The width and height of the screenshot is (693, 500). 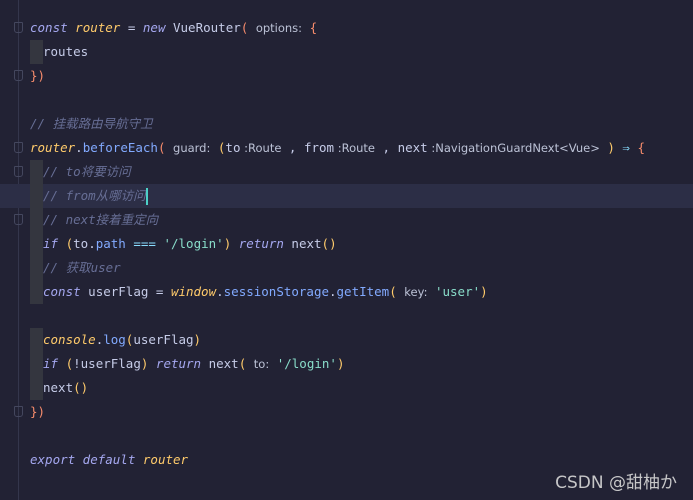 What do you see at coordinates (346, 244) in the screenshot?
I see `code-line: if (to.path === '/login') return next()` at bounding box center [346, 244].